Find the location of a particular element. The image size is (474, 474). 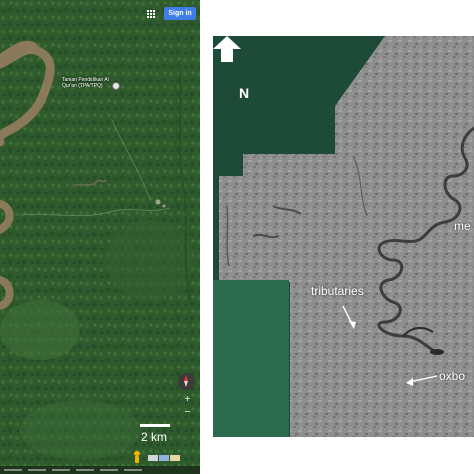

inset-block is located at coordinates (251, 358).